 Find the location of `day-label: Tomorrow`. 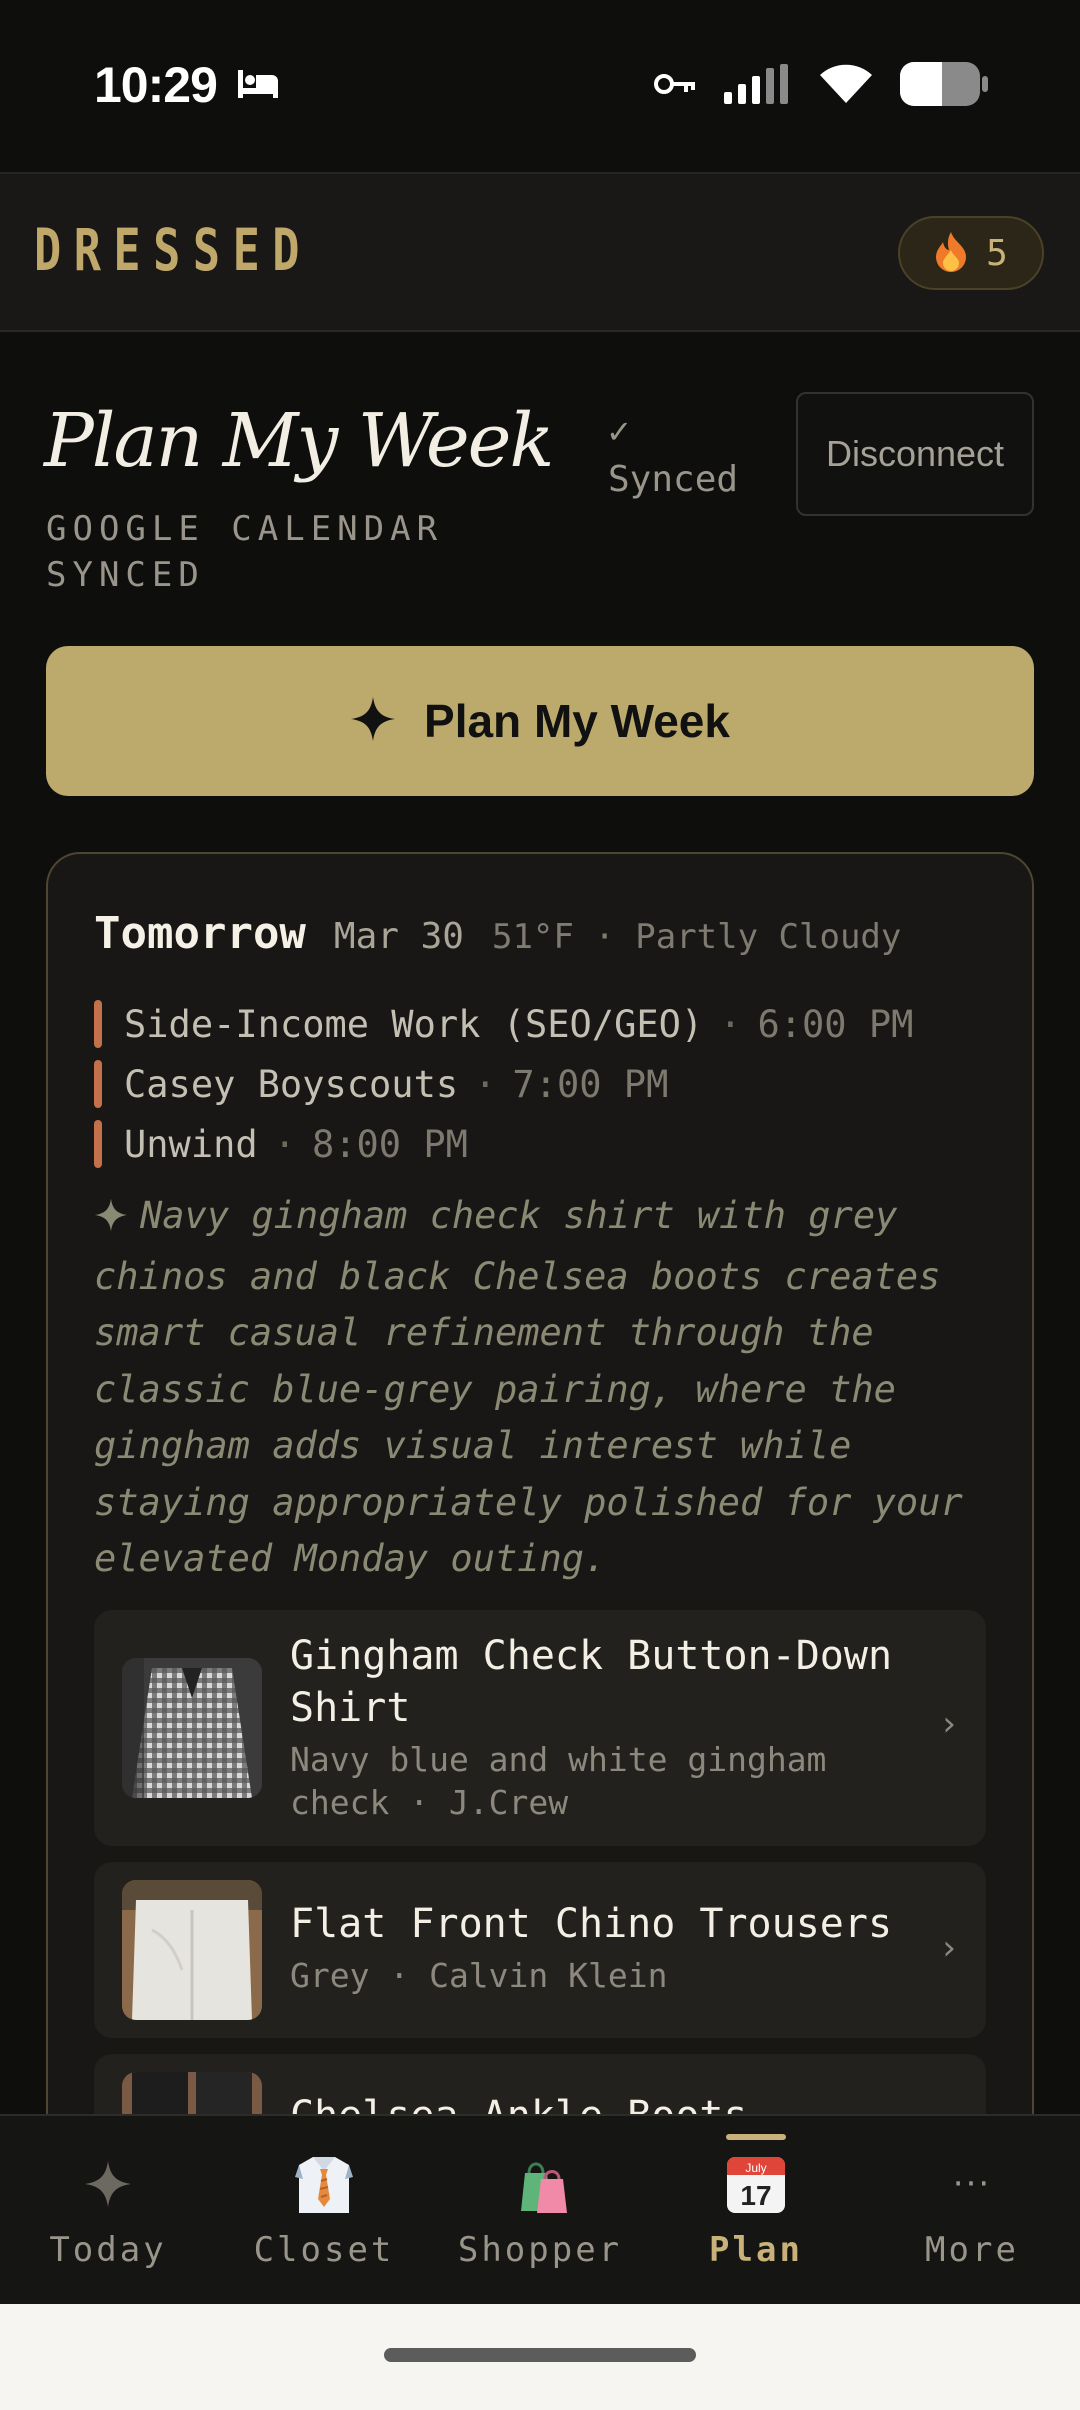

day-label: Tomorrow is located at coordinates (200, 933).